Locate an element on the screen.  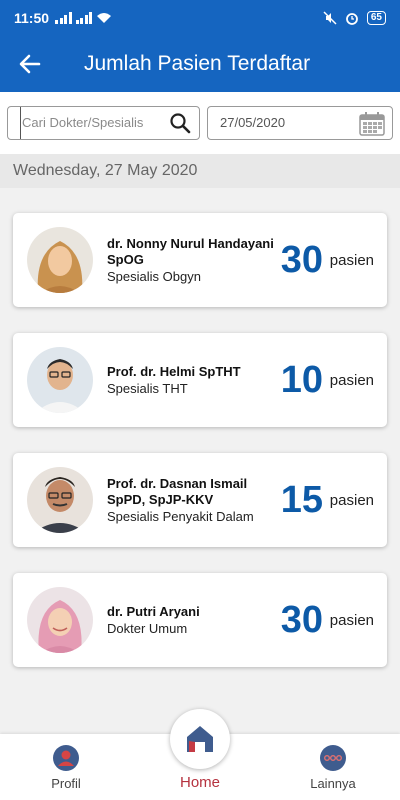
page-title: Jumlah Pasien Terdaftar is located at coordinates (197, 63).